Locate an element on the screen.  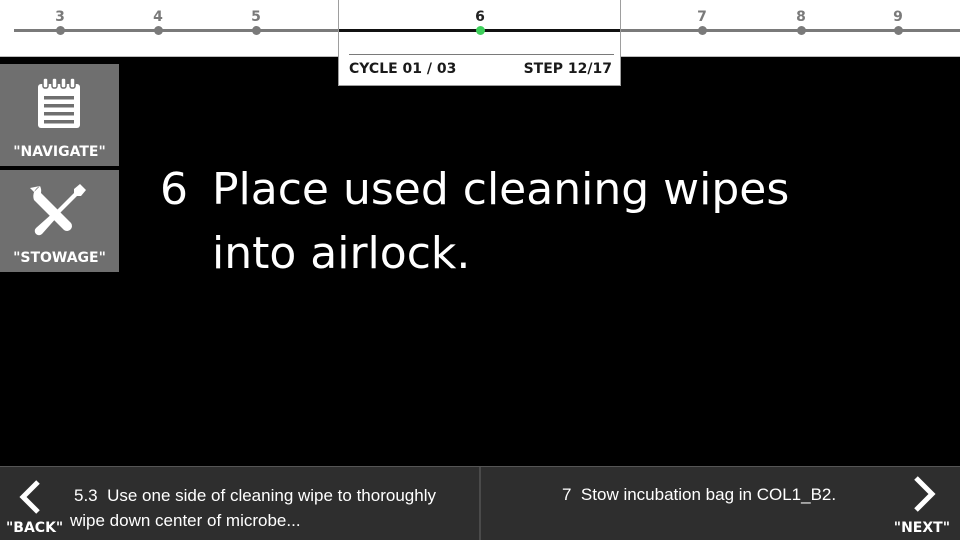
timeline-step-5: 5 is located at coordinates (256, 17).